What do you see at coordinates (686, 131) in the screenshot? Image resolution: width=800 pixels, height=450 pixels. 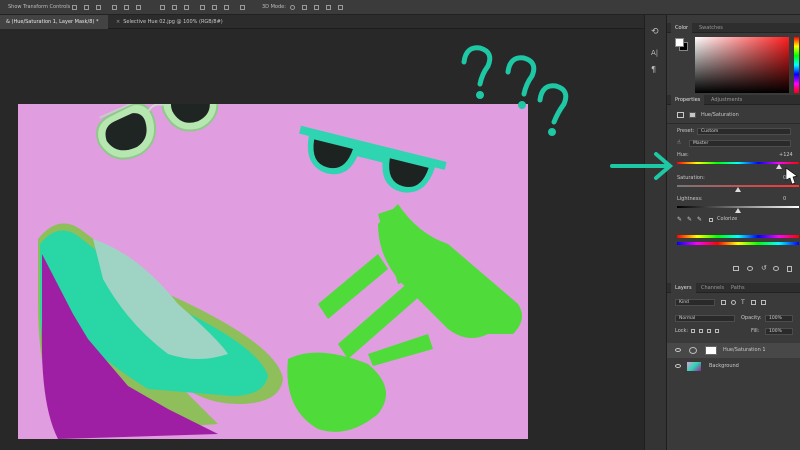 I see `preset-label: Preset:` at bounding box center [686, 131].